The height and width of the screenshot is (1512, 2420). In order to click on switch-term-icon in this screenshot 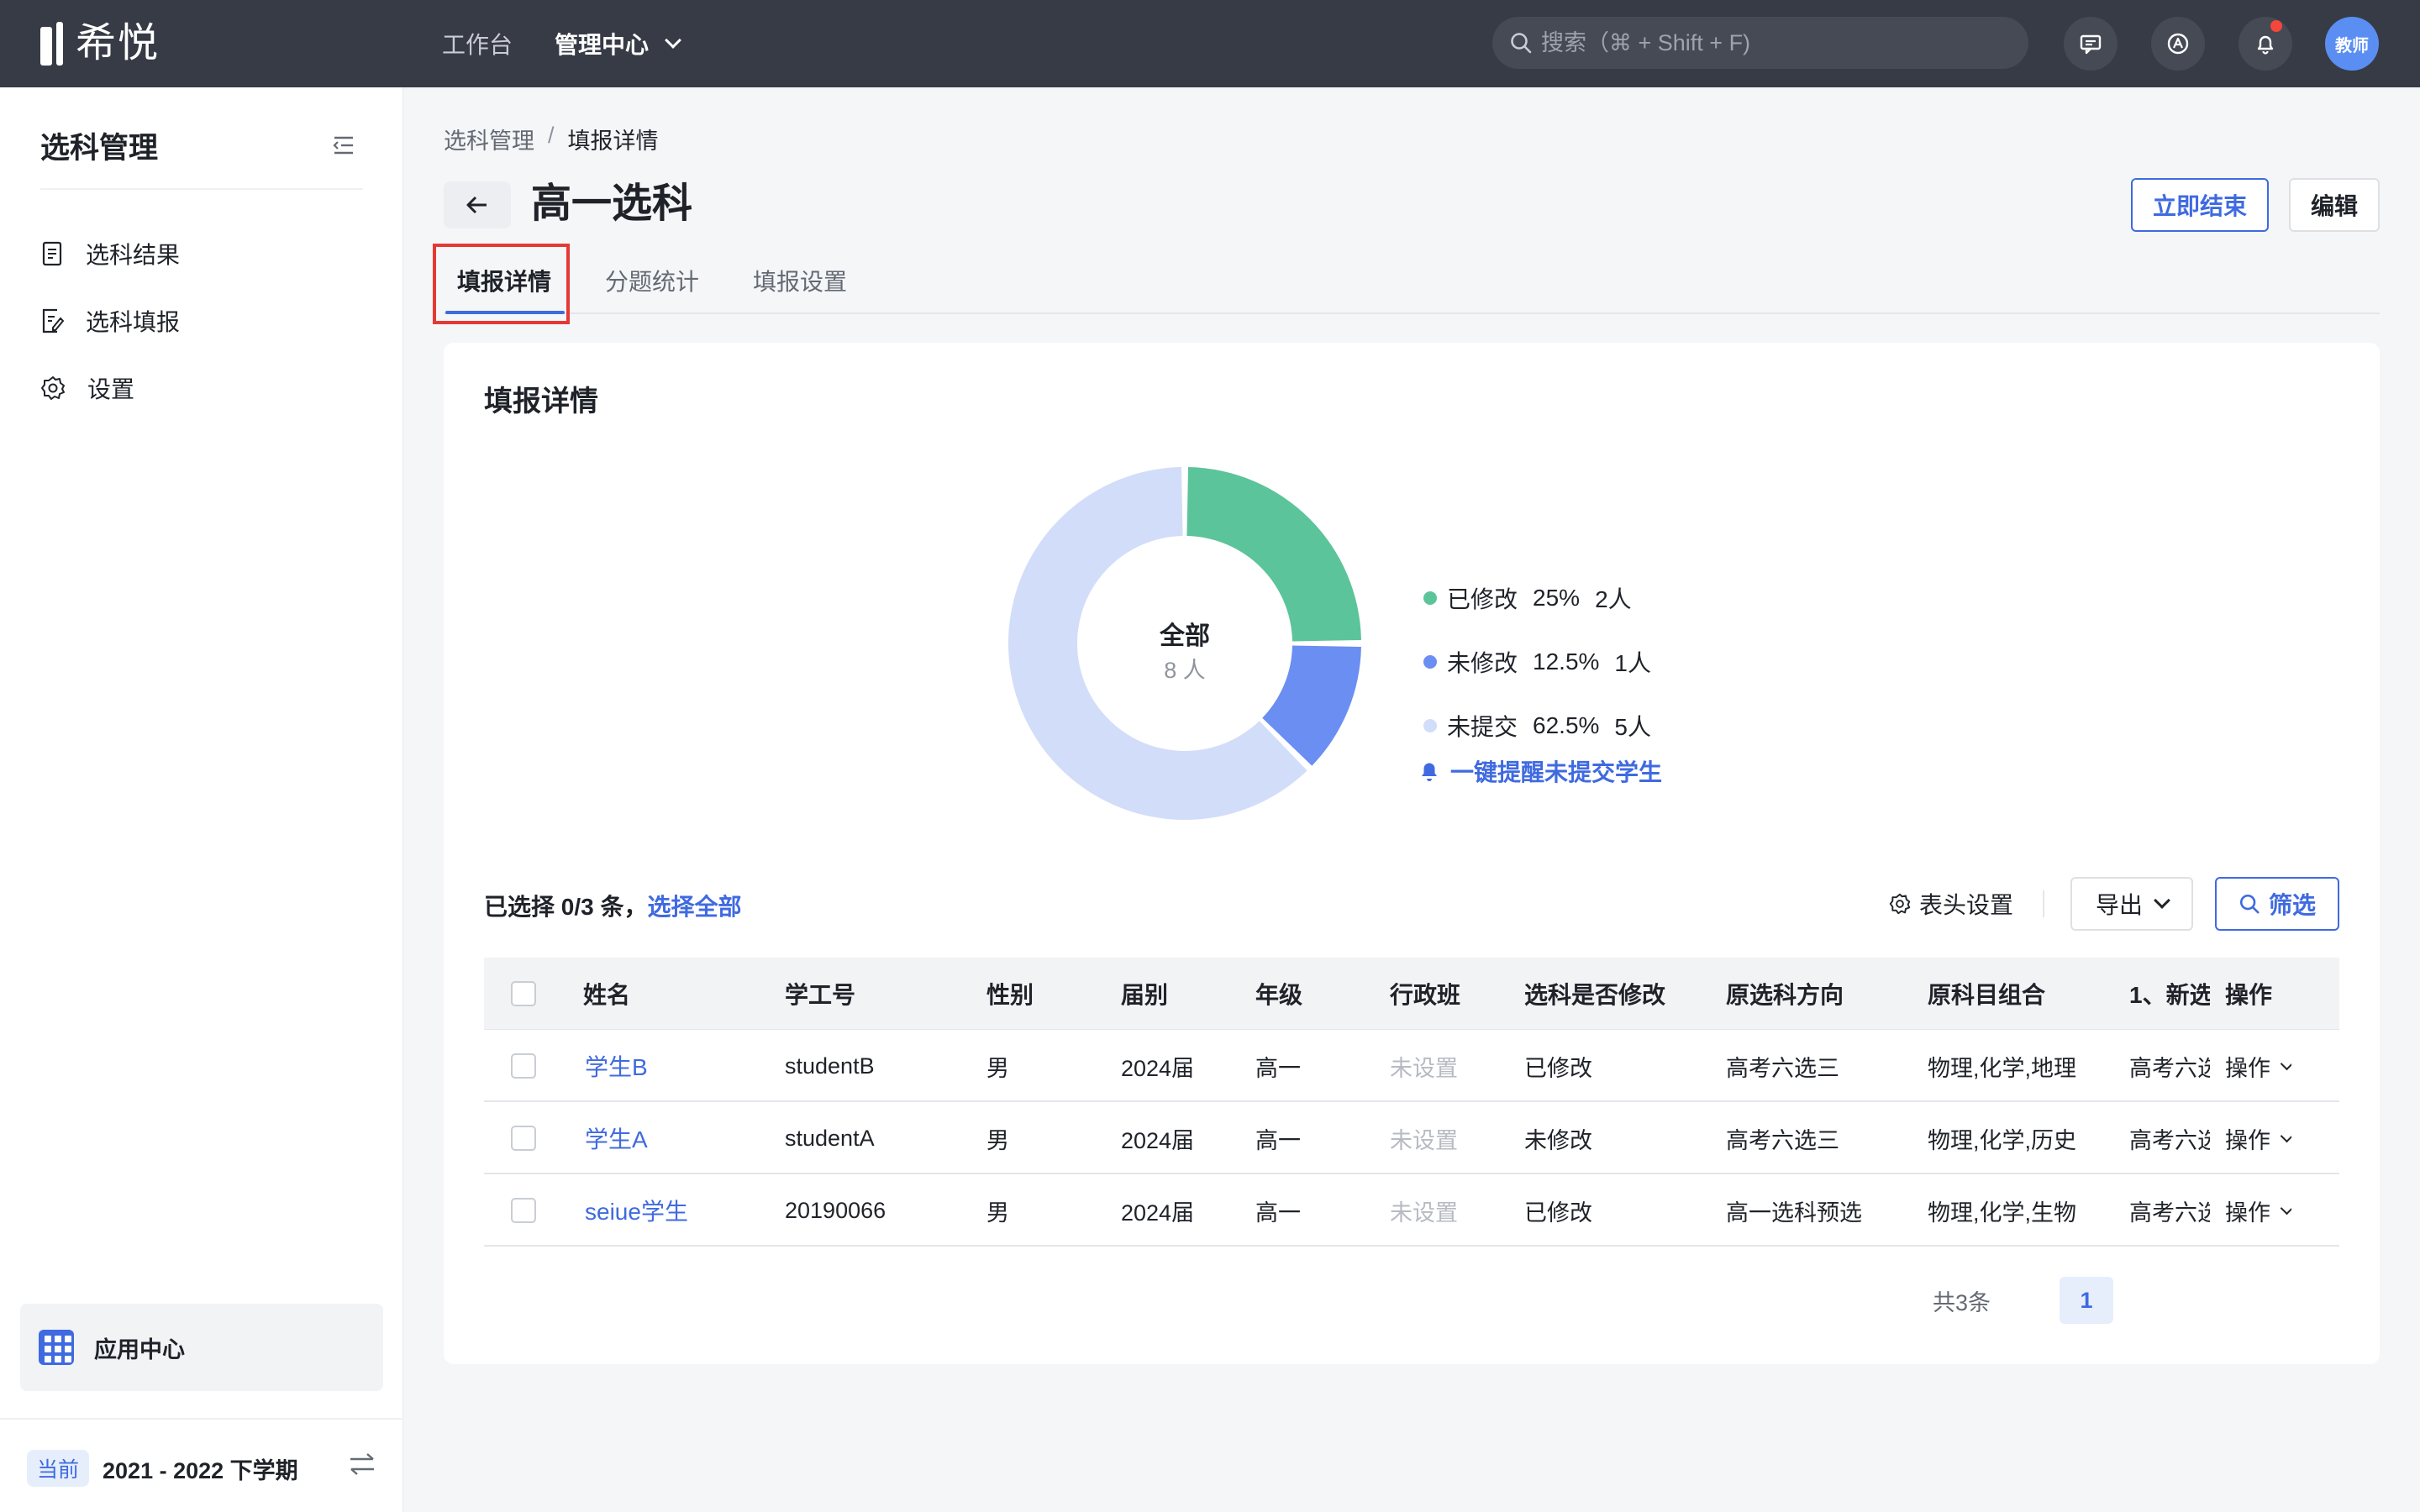, I will do `click(362, 1464)`.